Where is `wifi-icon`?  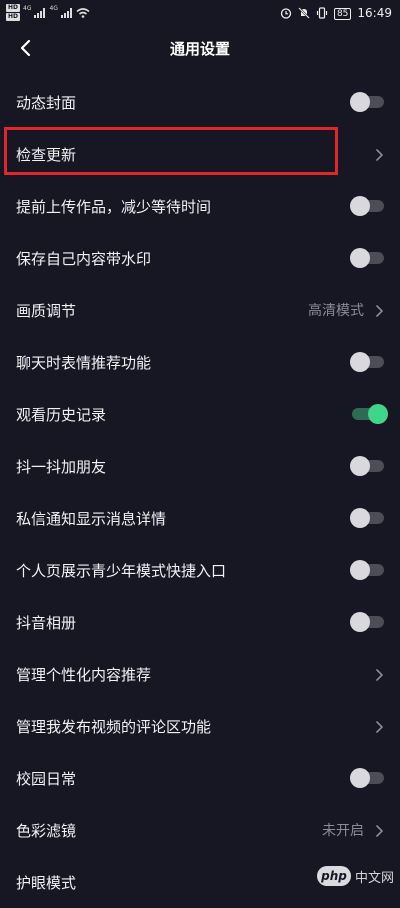 wifi-icon is located at coordinates (83, 12).